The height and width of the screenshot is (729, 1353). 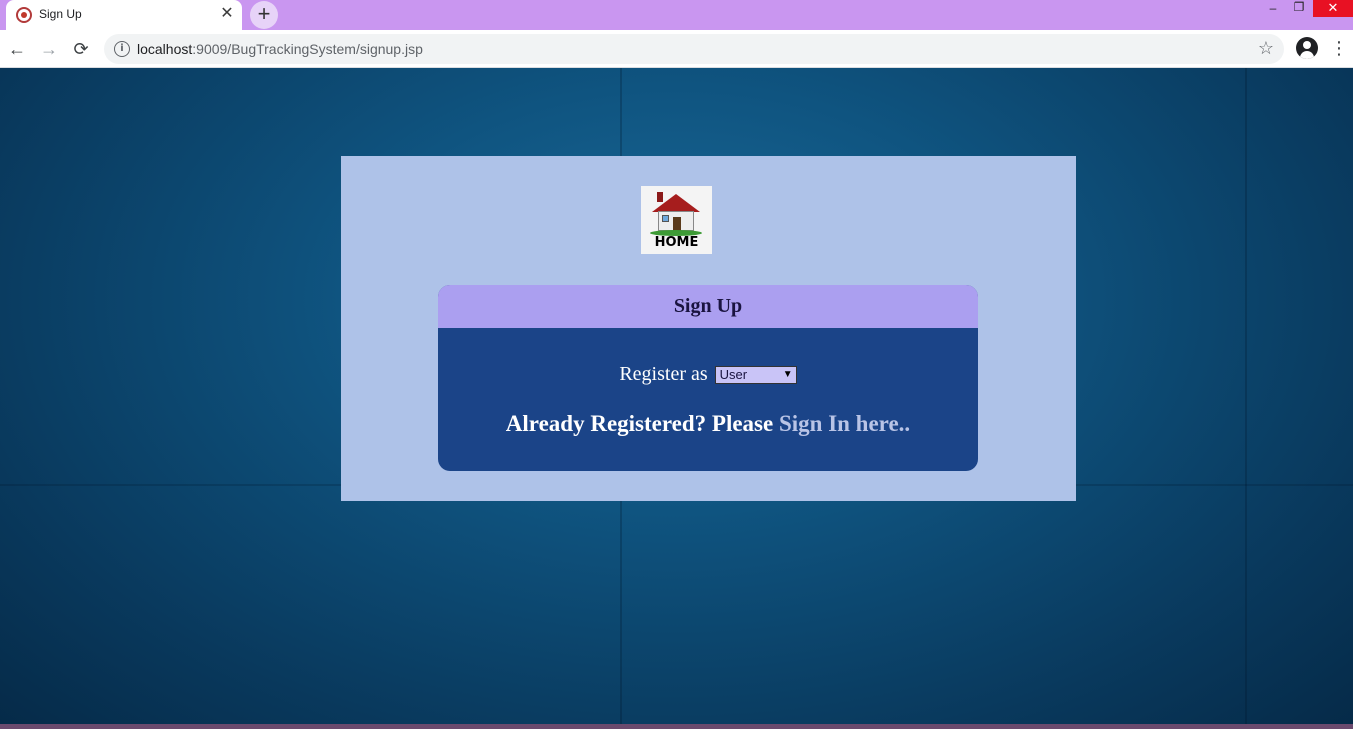 What do you see at coordinates (844, 423) in the screenshot?
I see `sign-in-link: Sign In here..` at bounding box center [844, 423].